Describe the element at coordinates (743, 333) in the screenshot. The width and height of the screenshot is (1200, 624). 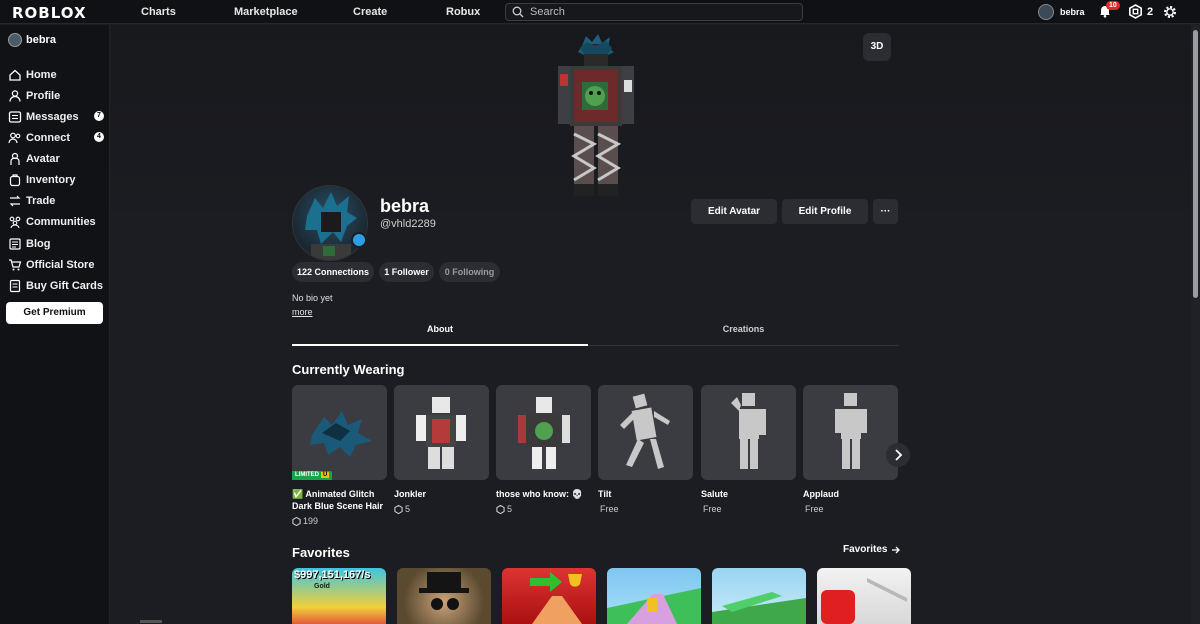
I see `tab-creations: Creations` at that location.